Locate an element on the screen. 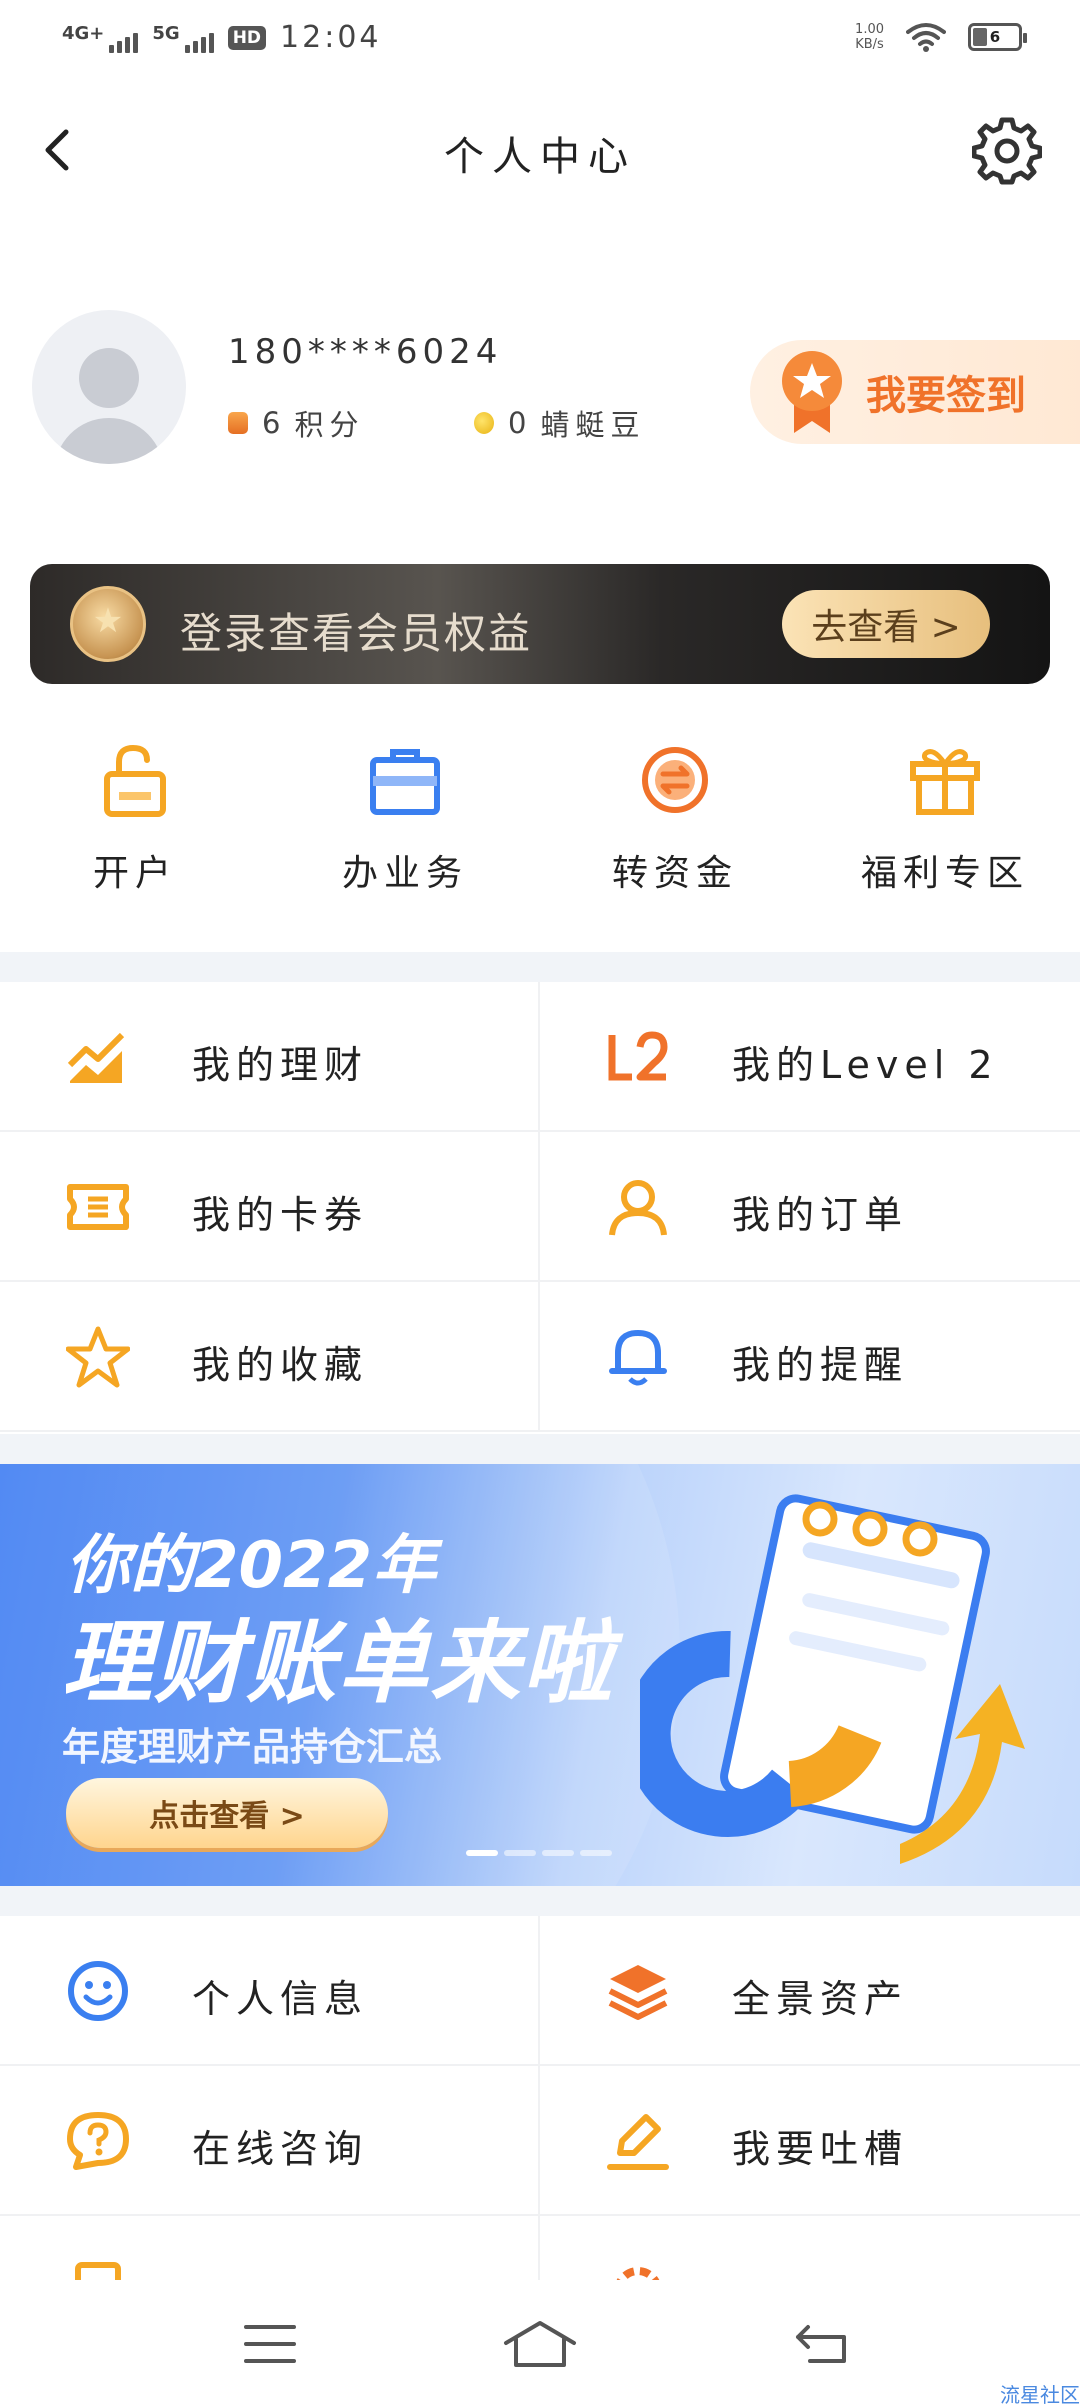 The width and height of the screenshot is (1080, 2408). bean-icon is located at coordinates (484, 423).